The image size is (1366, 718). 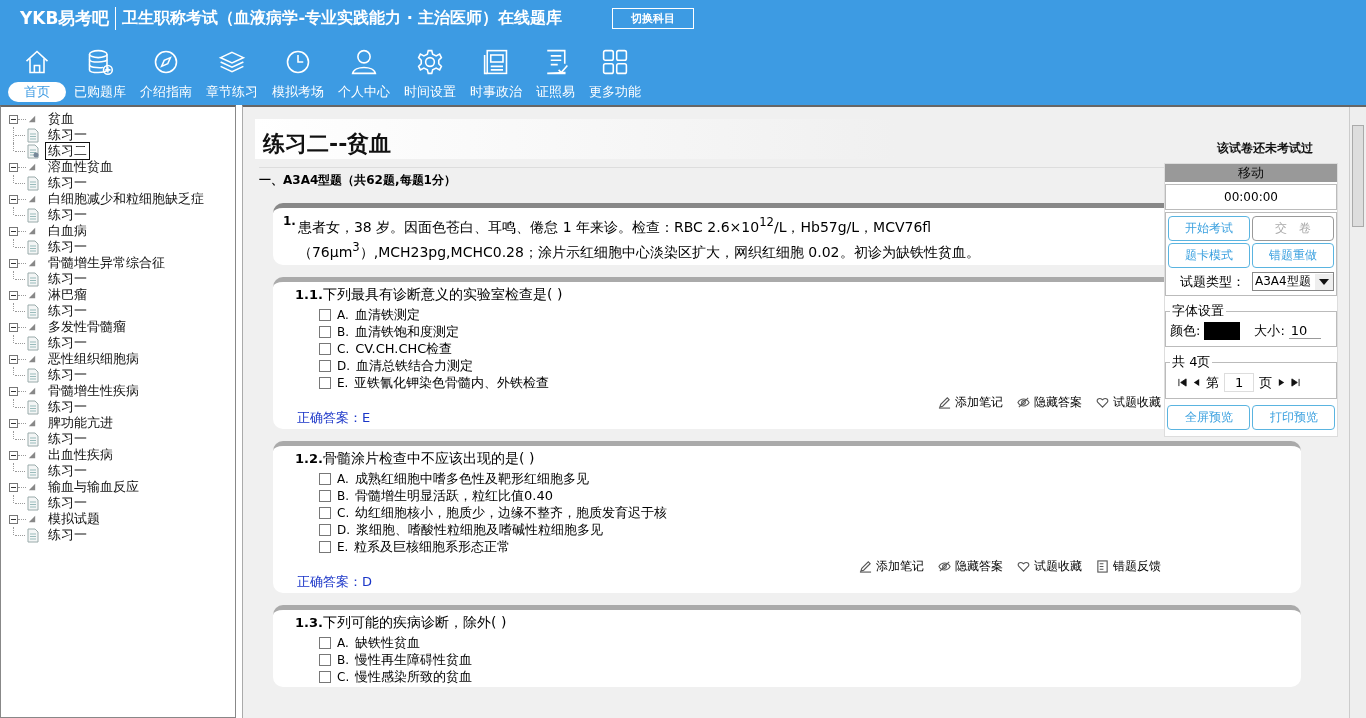 What do you see at coordinates (344, 530) in the screenshot?
I see `option-letter: D.` at bounding box center [344, 530].